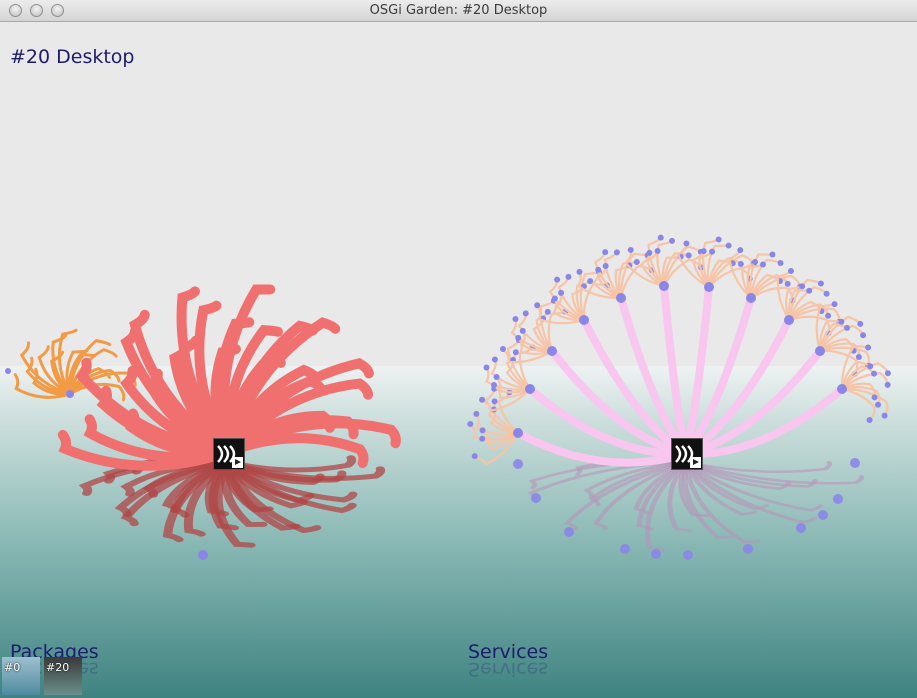  What do you see at coordinates (203, 555) in the screenshot?
I see `packages-node` at bounding box center [203, 555].